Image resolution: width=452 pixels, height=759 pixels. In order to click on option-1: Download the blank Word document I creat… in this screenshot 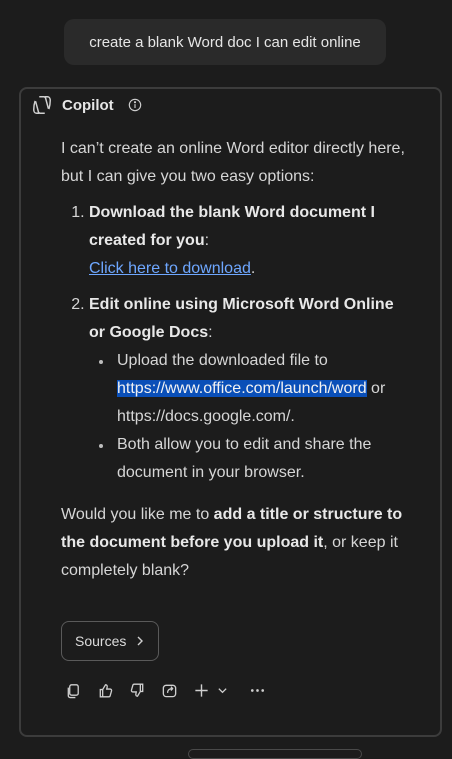, I will do `click(251, 241)`.